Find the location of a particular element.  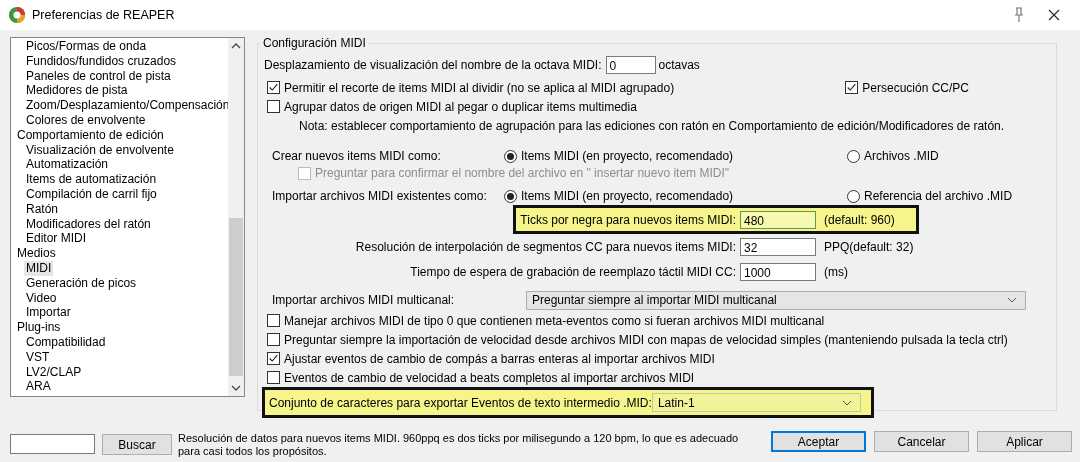

suffix-label: (ms) is located at coordinates (836, 271).